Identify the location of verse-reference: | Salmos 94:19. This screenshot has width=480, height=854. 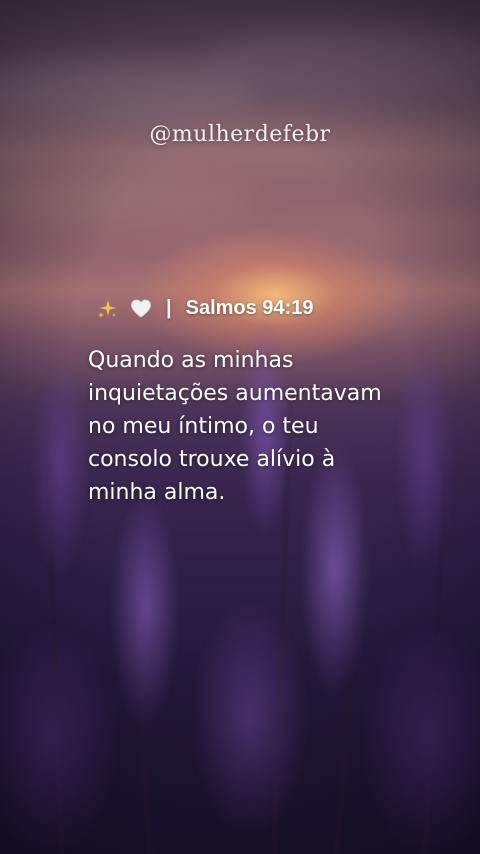
(204, 308).